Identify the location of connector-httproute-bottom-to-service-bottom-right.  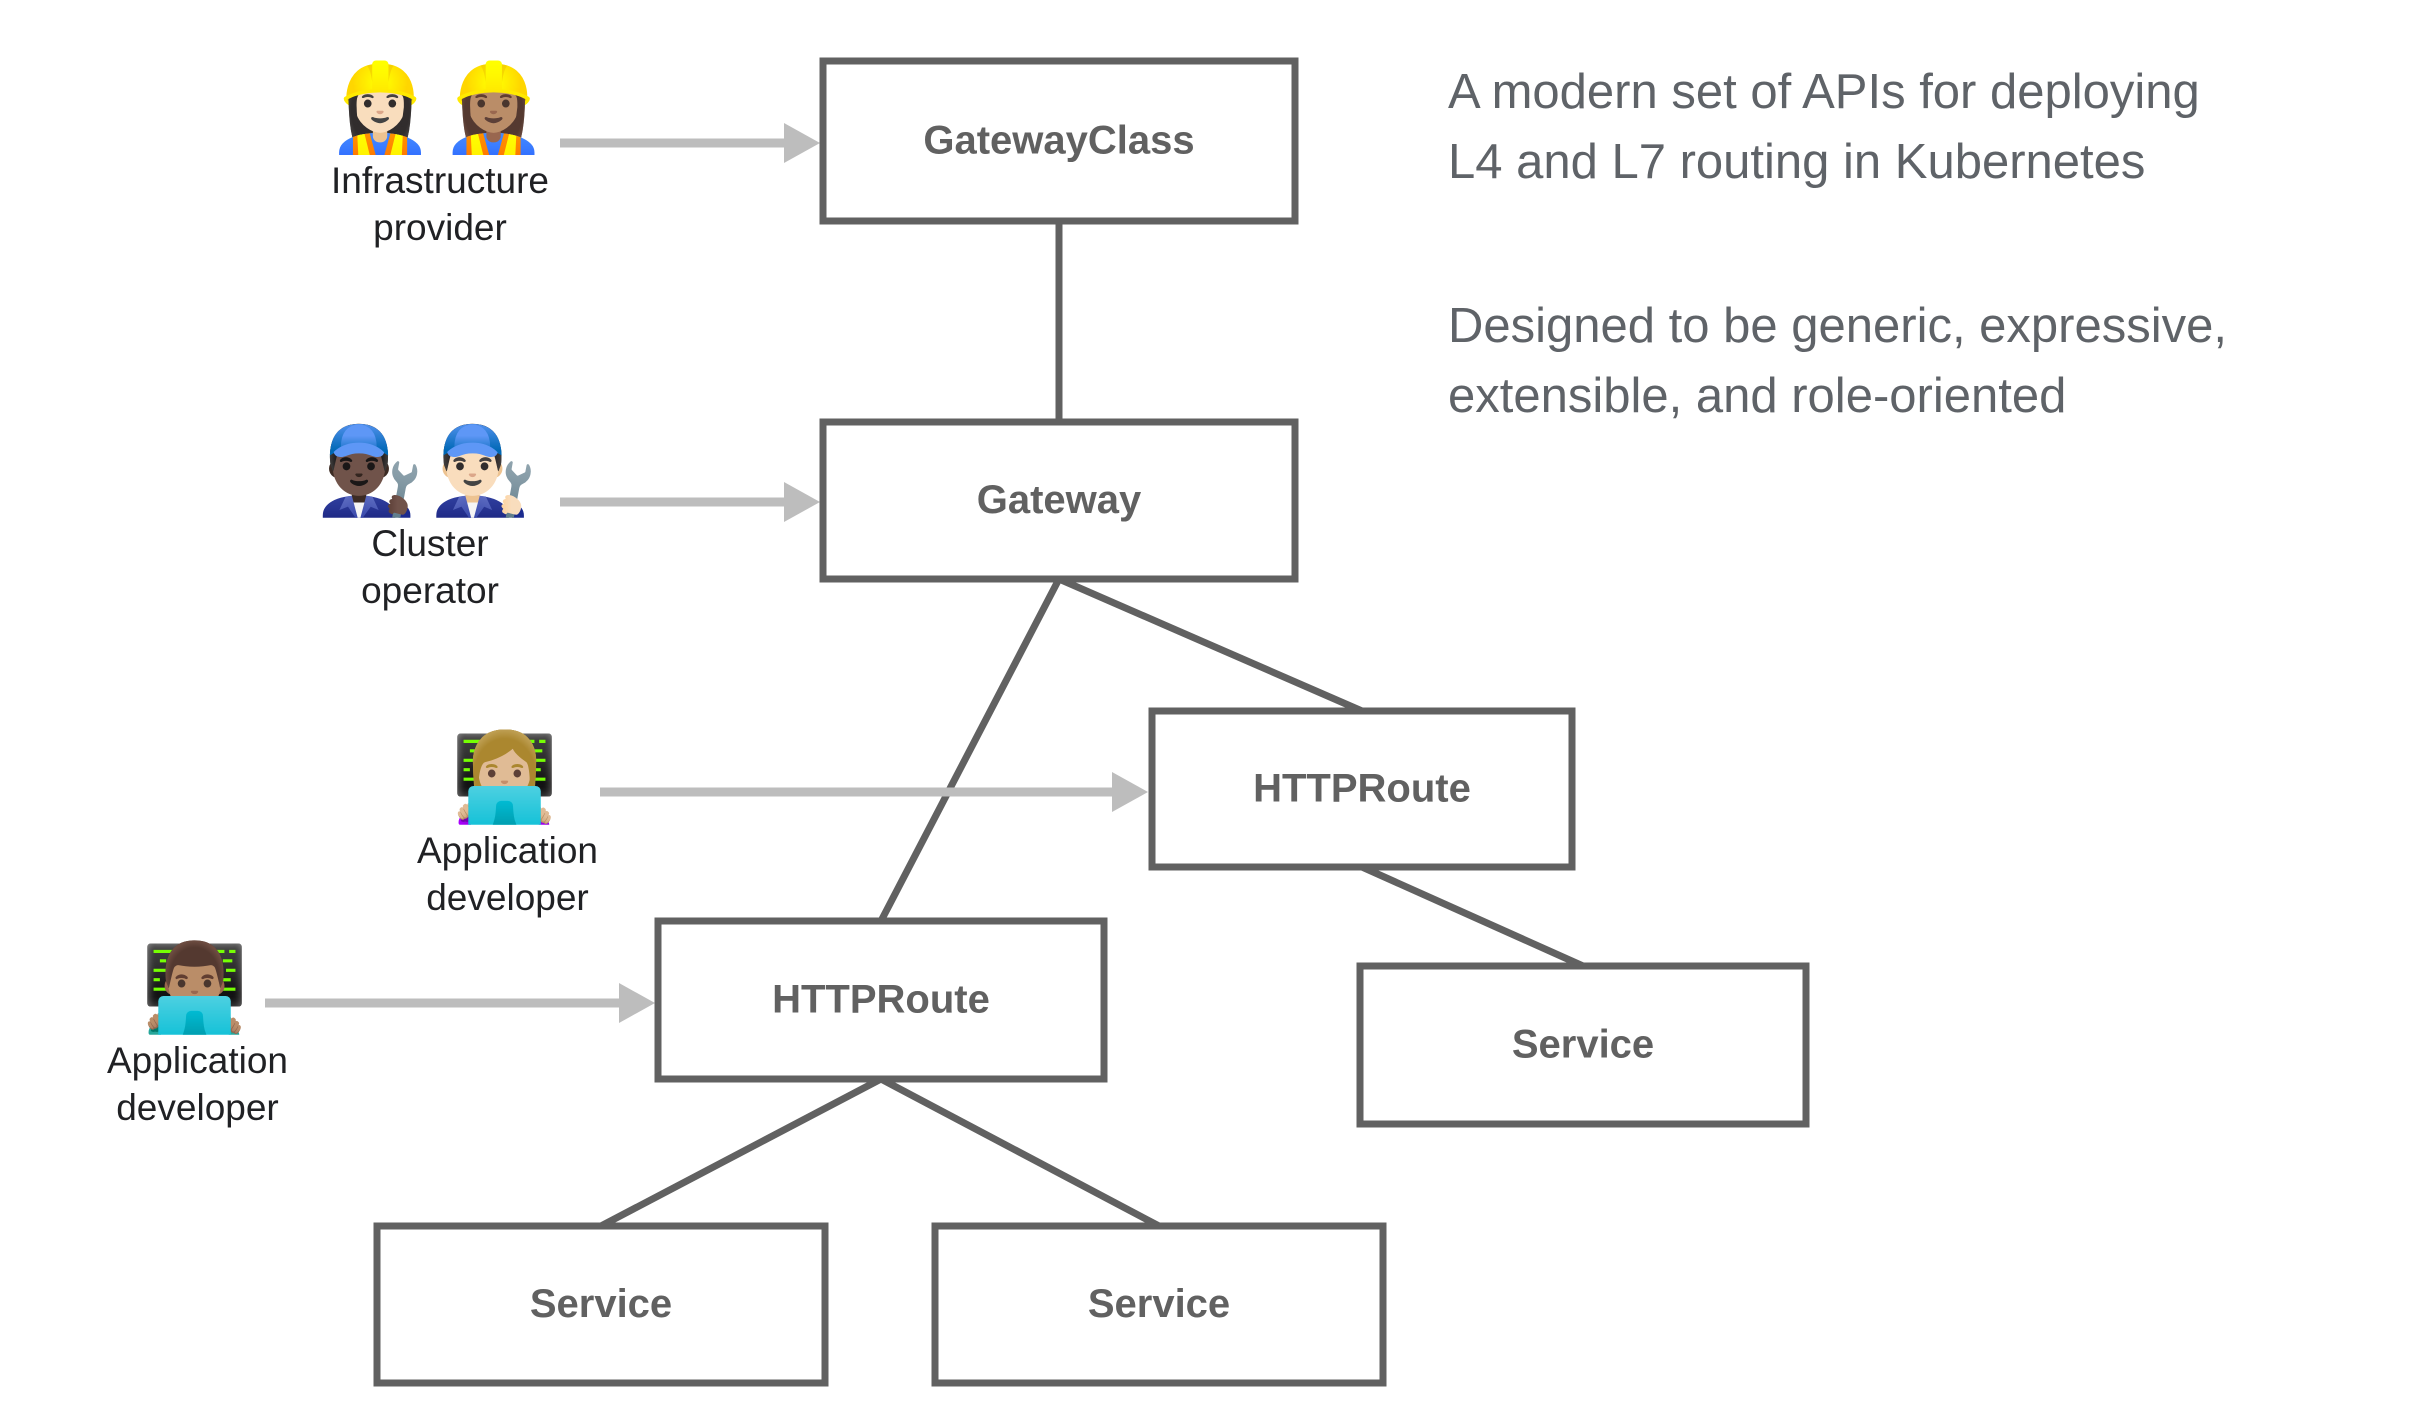
(1020, 1152).